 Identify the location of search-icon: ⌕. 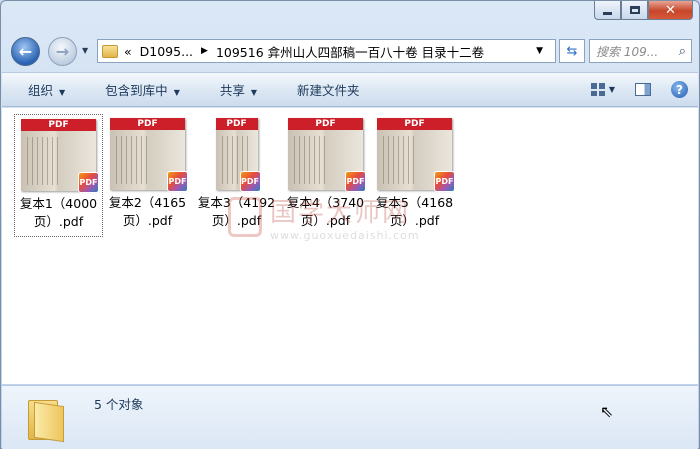
(682, 51).